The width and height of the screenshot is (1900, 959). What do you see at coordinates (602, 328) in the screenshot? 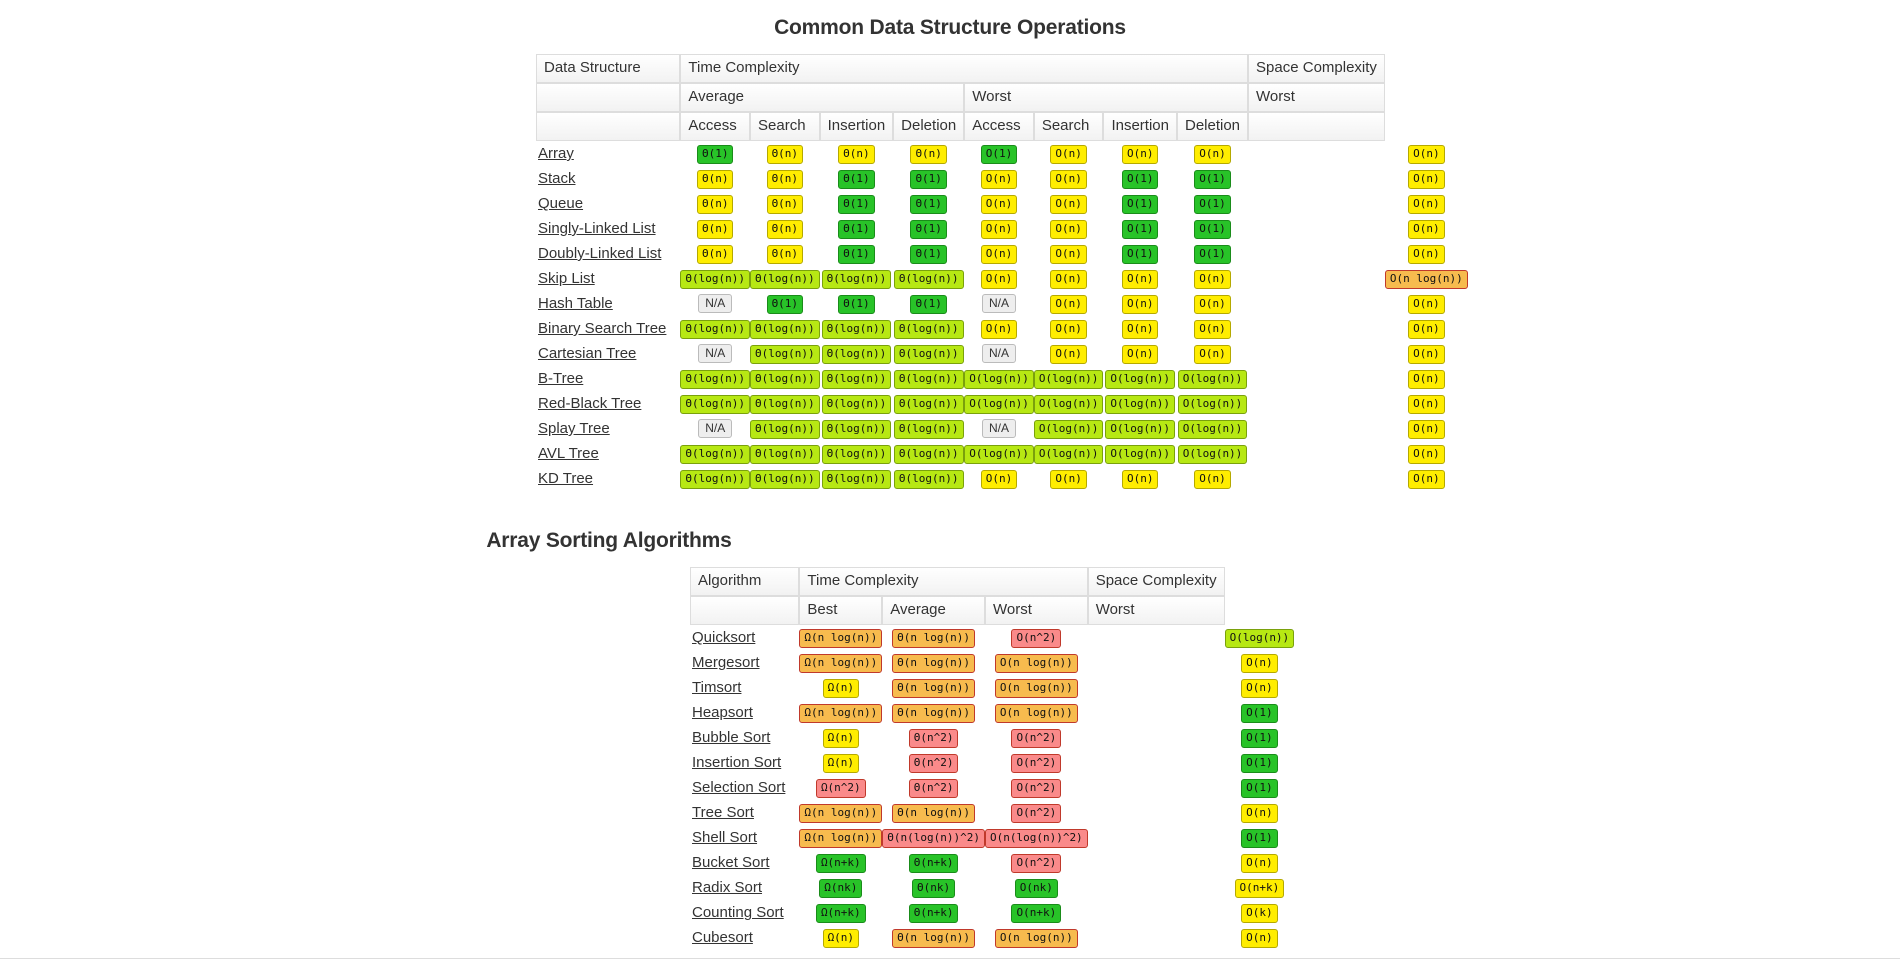
I see `row-link: Binary Search Tree` at bounding box center [602, 328].